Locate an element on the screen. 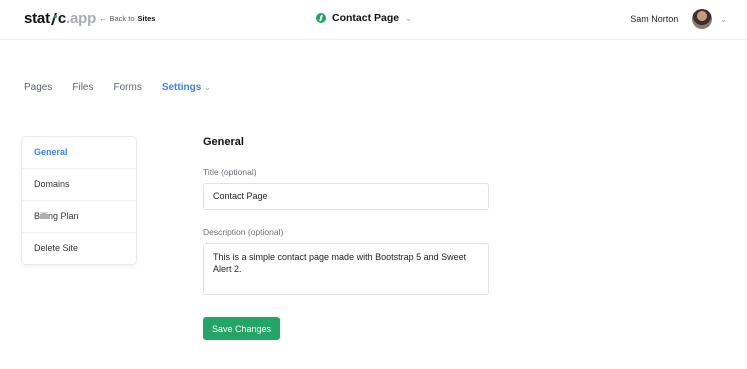  app-logo: stat c .app is located at coordinates (60, 18).